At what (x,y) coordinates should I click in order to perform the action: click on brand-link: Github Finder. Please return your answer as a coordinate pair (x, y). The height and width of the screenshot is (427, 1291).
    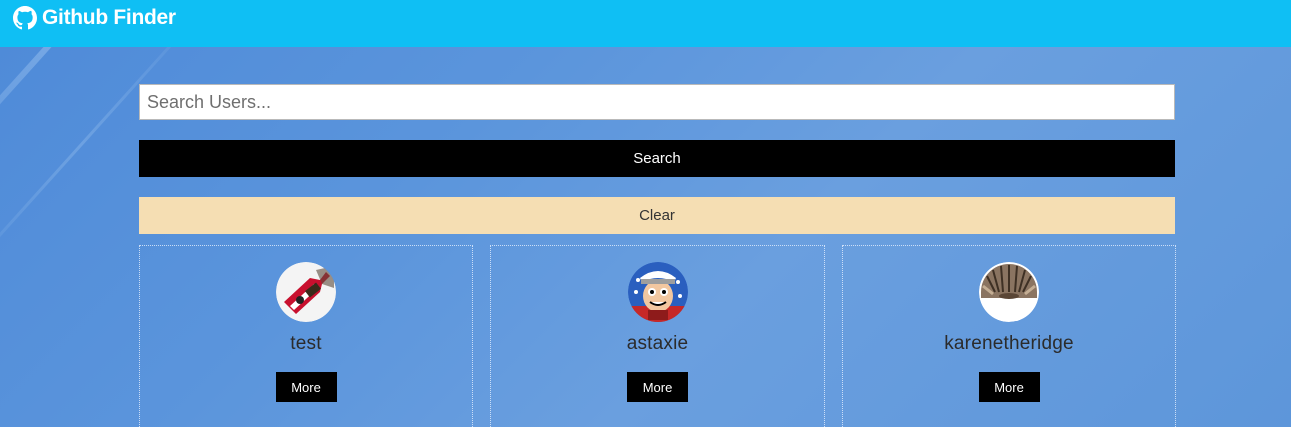
    Looking at the image, I should click on (94, 18).